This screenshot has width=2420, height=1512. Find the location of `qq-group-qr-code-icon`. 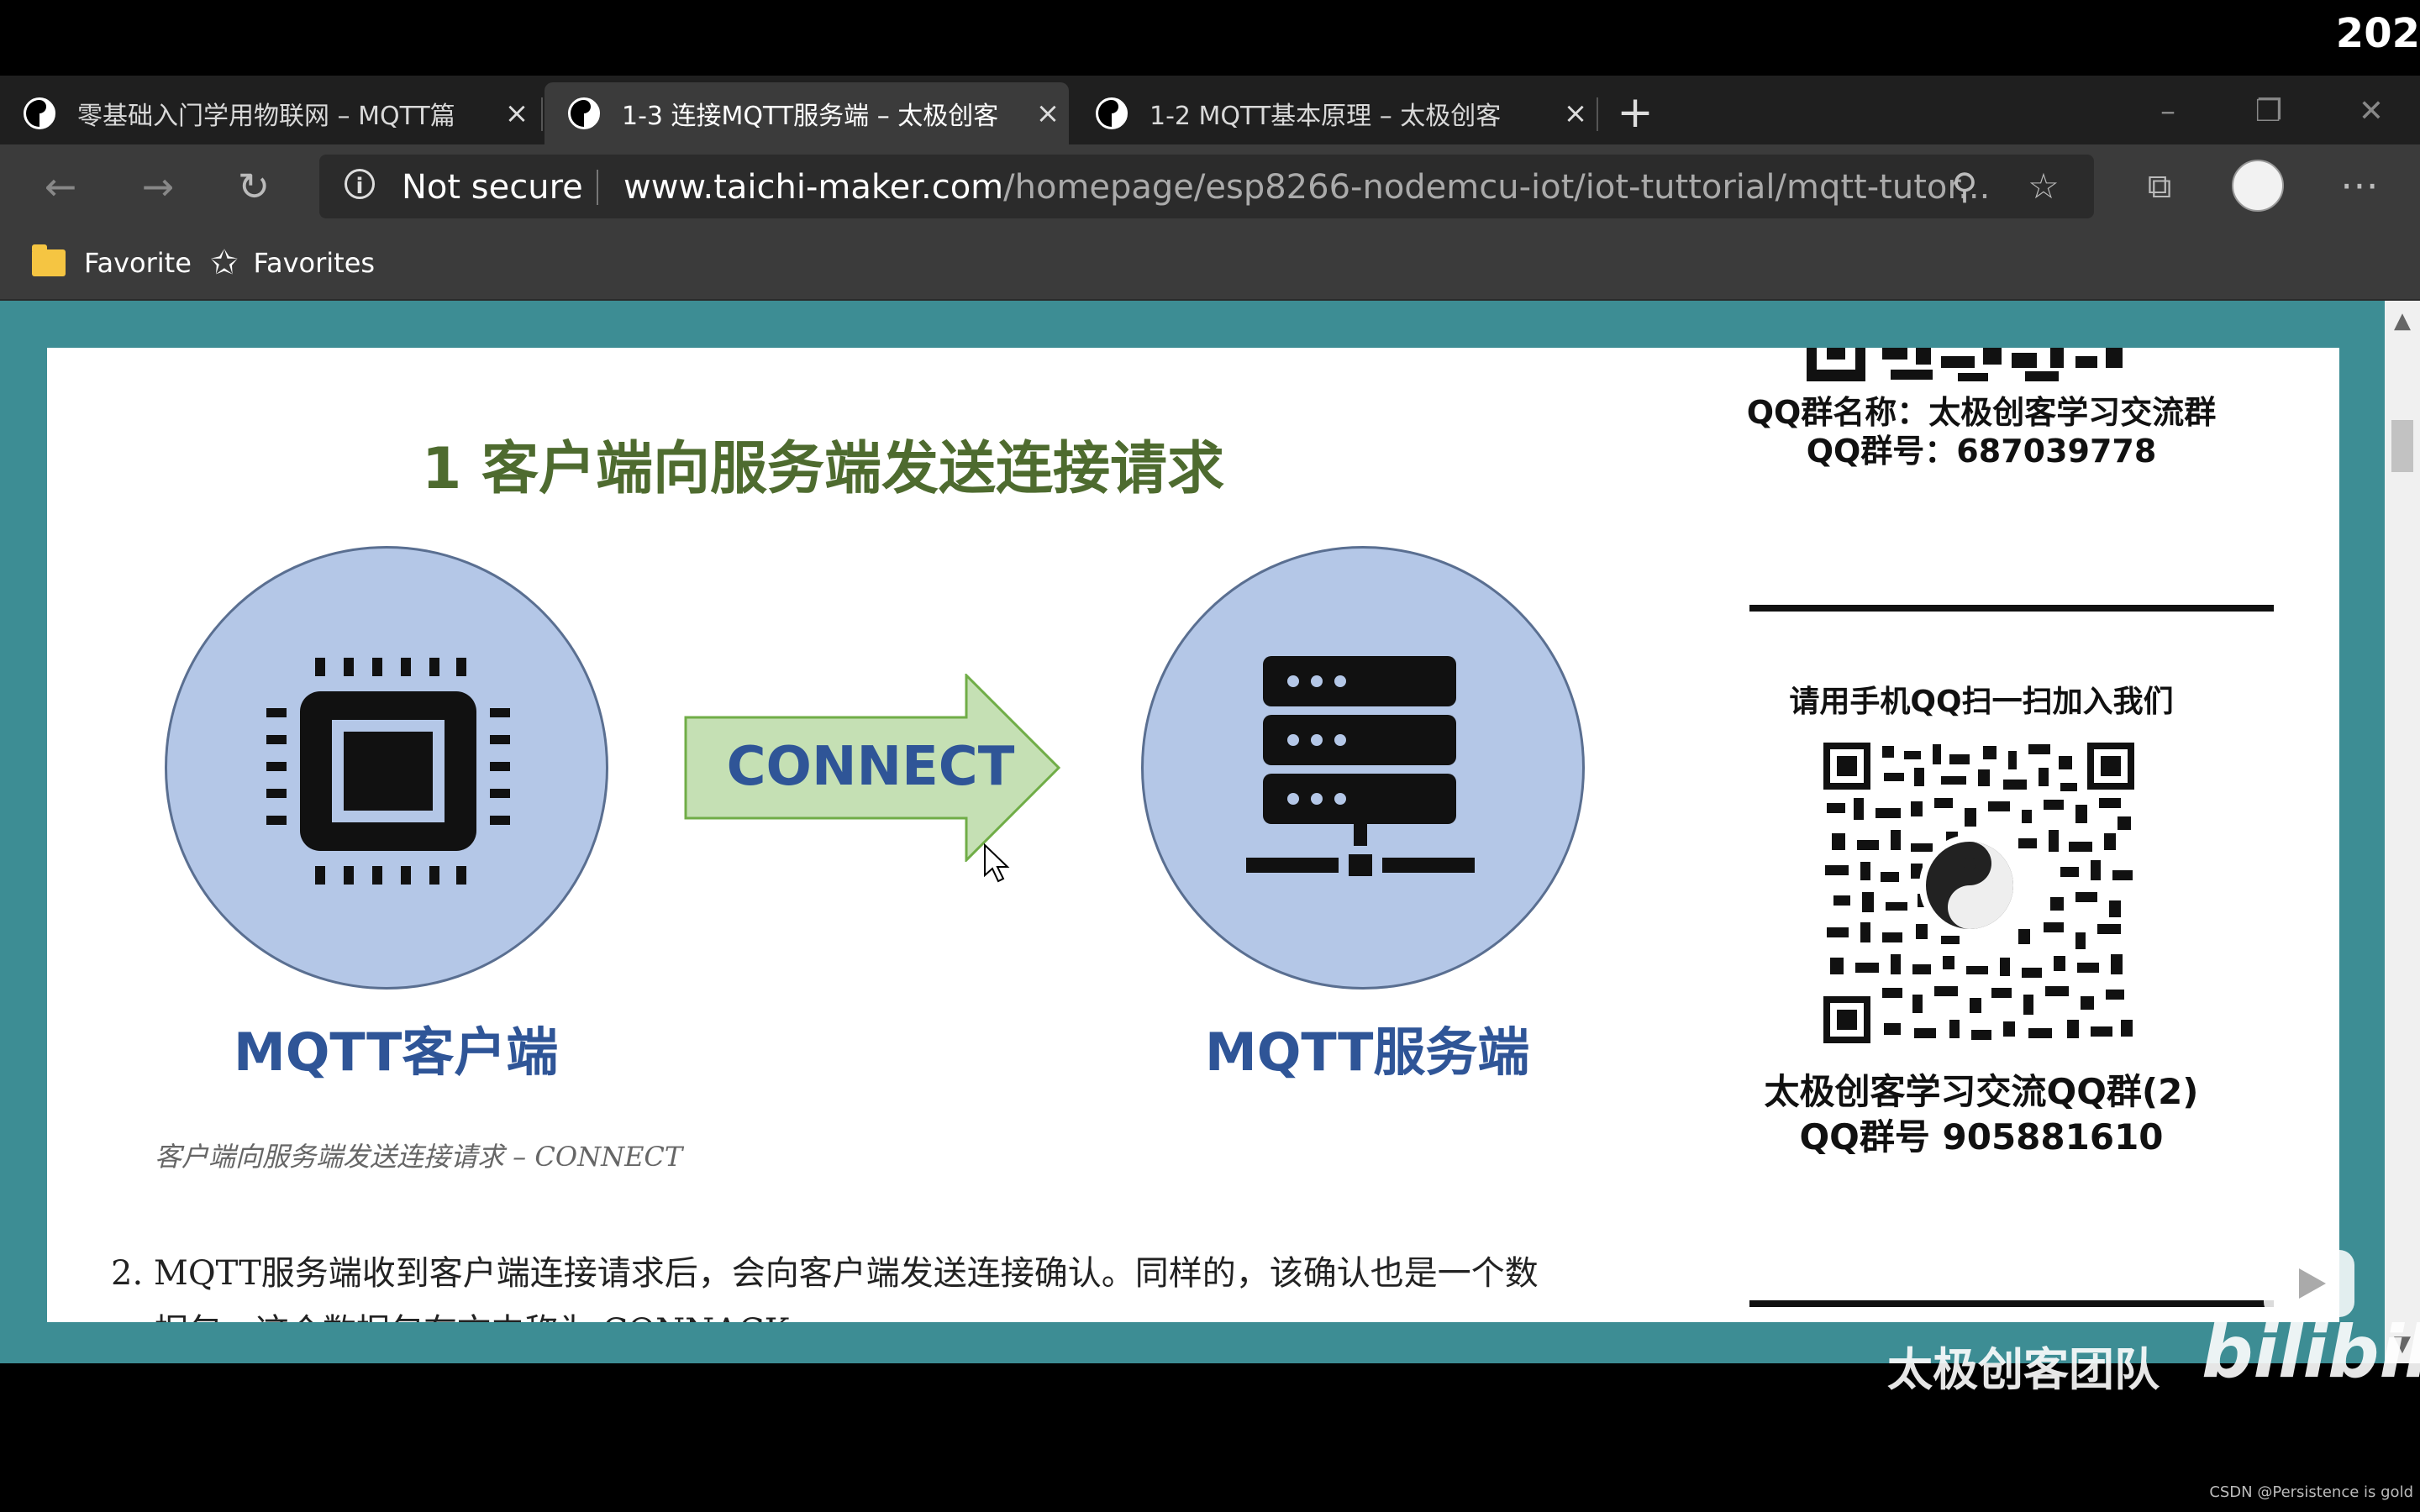

qq-group-qr-code-icon is located at coordinates (1979, 893).